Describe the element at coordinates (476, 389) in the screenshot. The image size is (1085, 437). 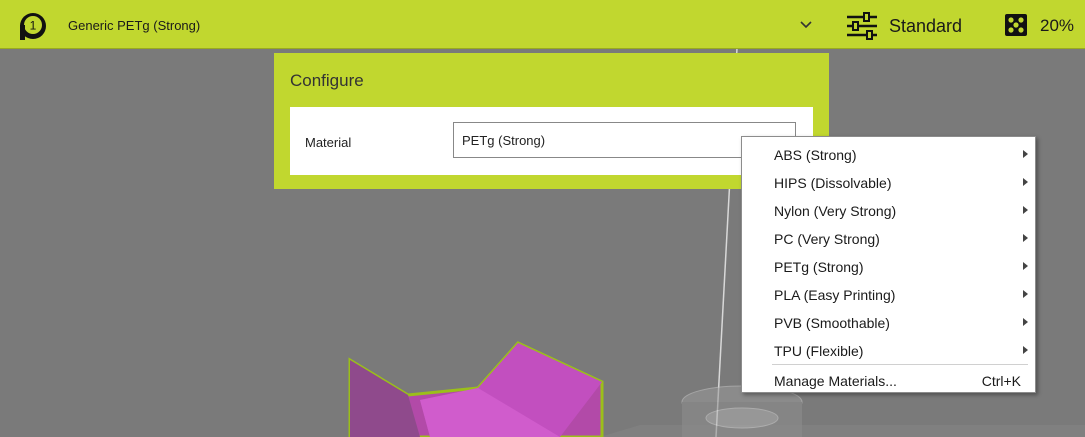
I see `model-object` at that location.